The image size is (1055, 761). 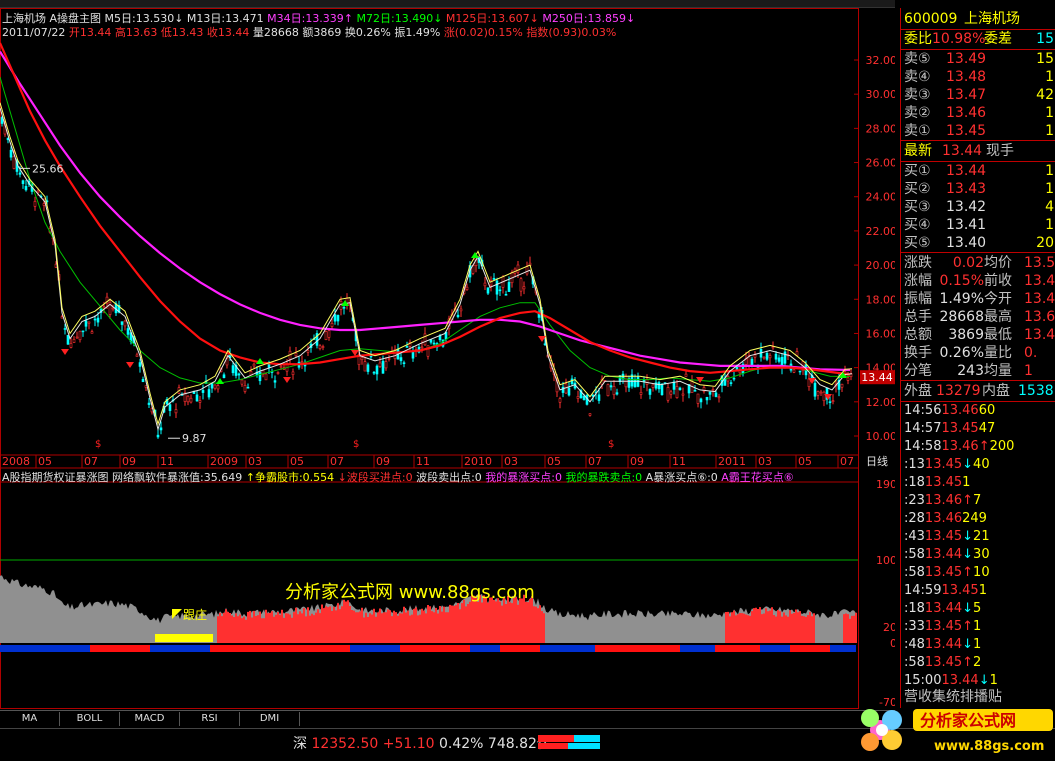 What do you see at coordinates (881, 265) in the screenshot?
I see `price-tick-label: 20.00` at bounding box center [881, 265].